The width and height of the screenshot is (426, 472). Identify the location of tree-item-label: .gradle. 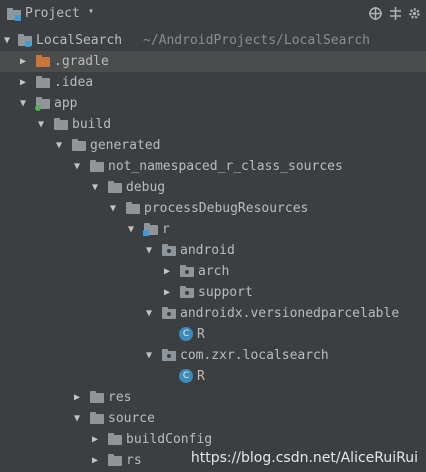
(81, 61).